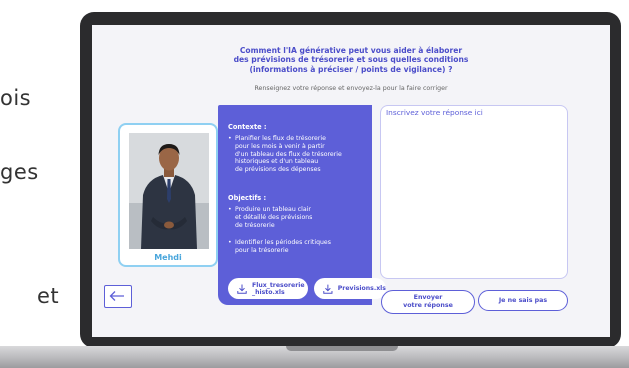  Describe the element at coordinates (168, 257) in the screenshot. I see `avatar-name: Mehdi` at that location.